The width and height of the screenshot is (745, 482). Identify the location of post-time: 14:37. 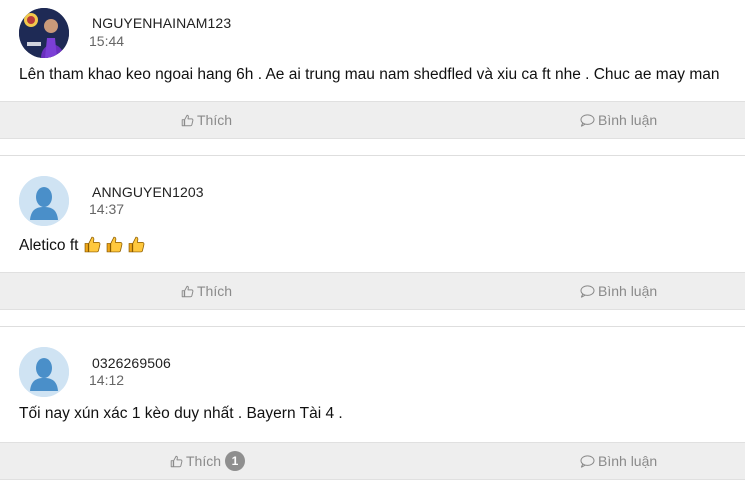
(107, 209).